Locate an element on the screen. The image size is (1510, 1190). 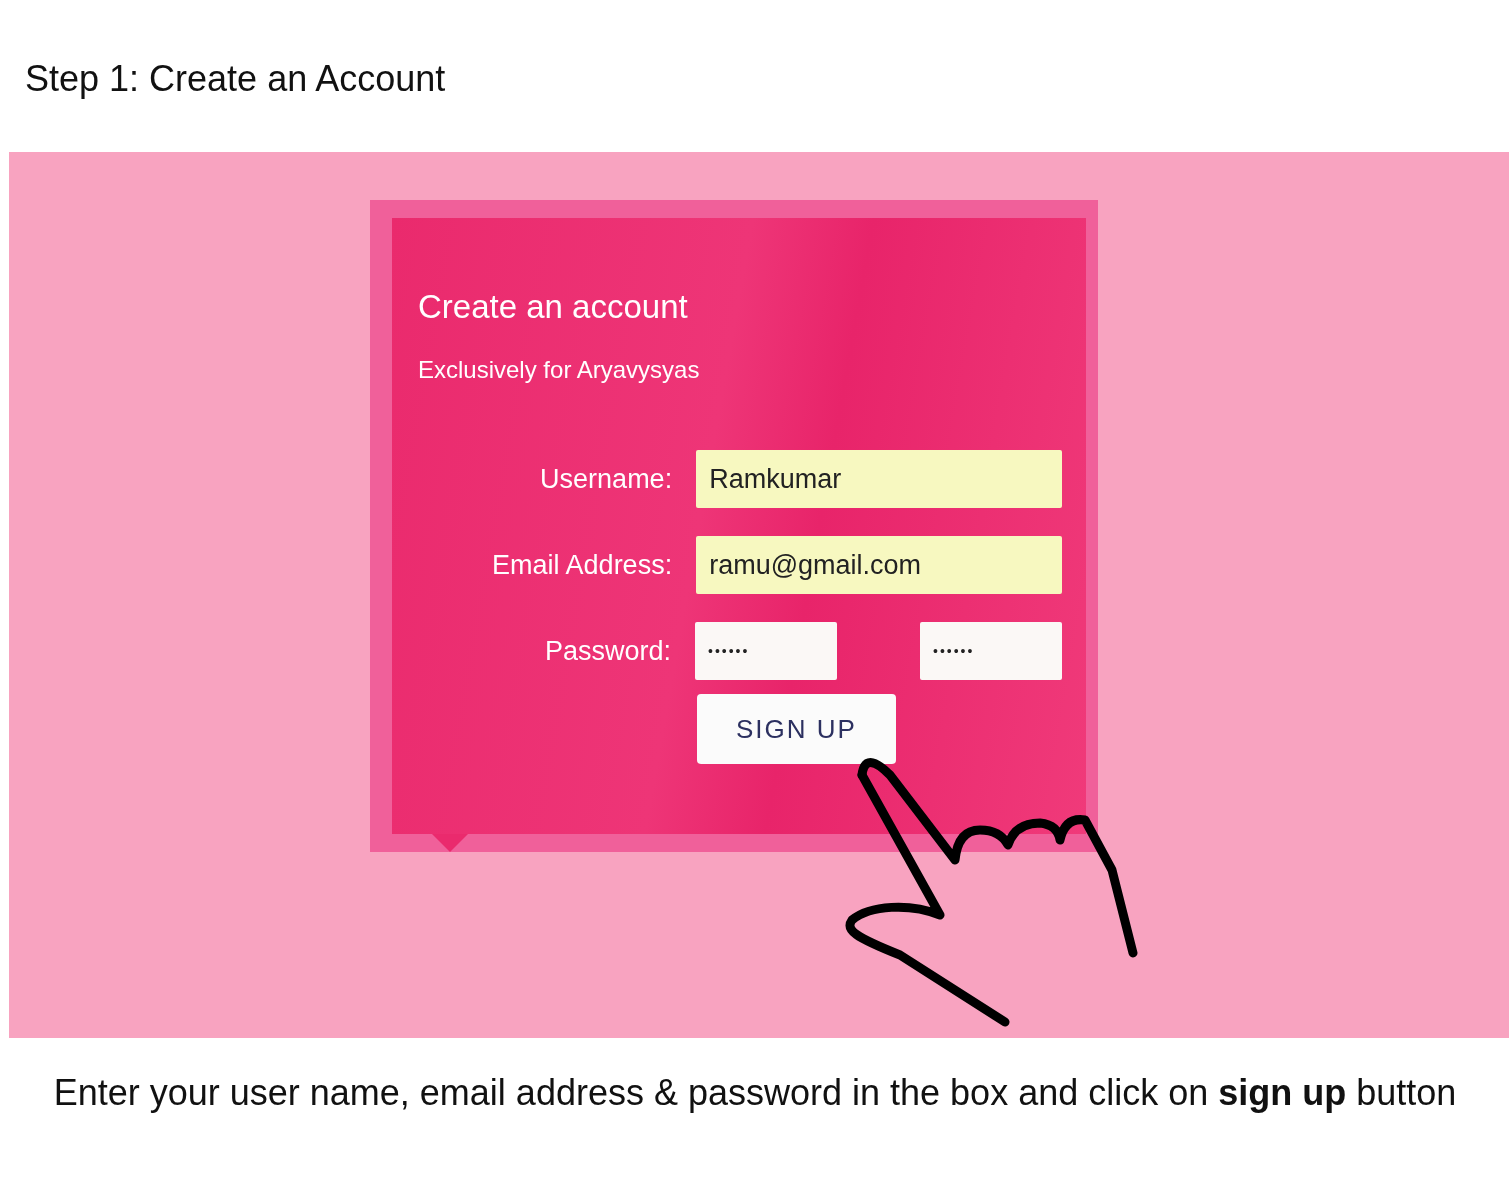
field-label: Email Address: is located at coordinates (582, 565).